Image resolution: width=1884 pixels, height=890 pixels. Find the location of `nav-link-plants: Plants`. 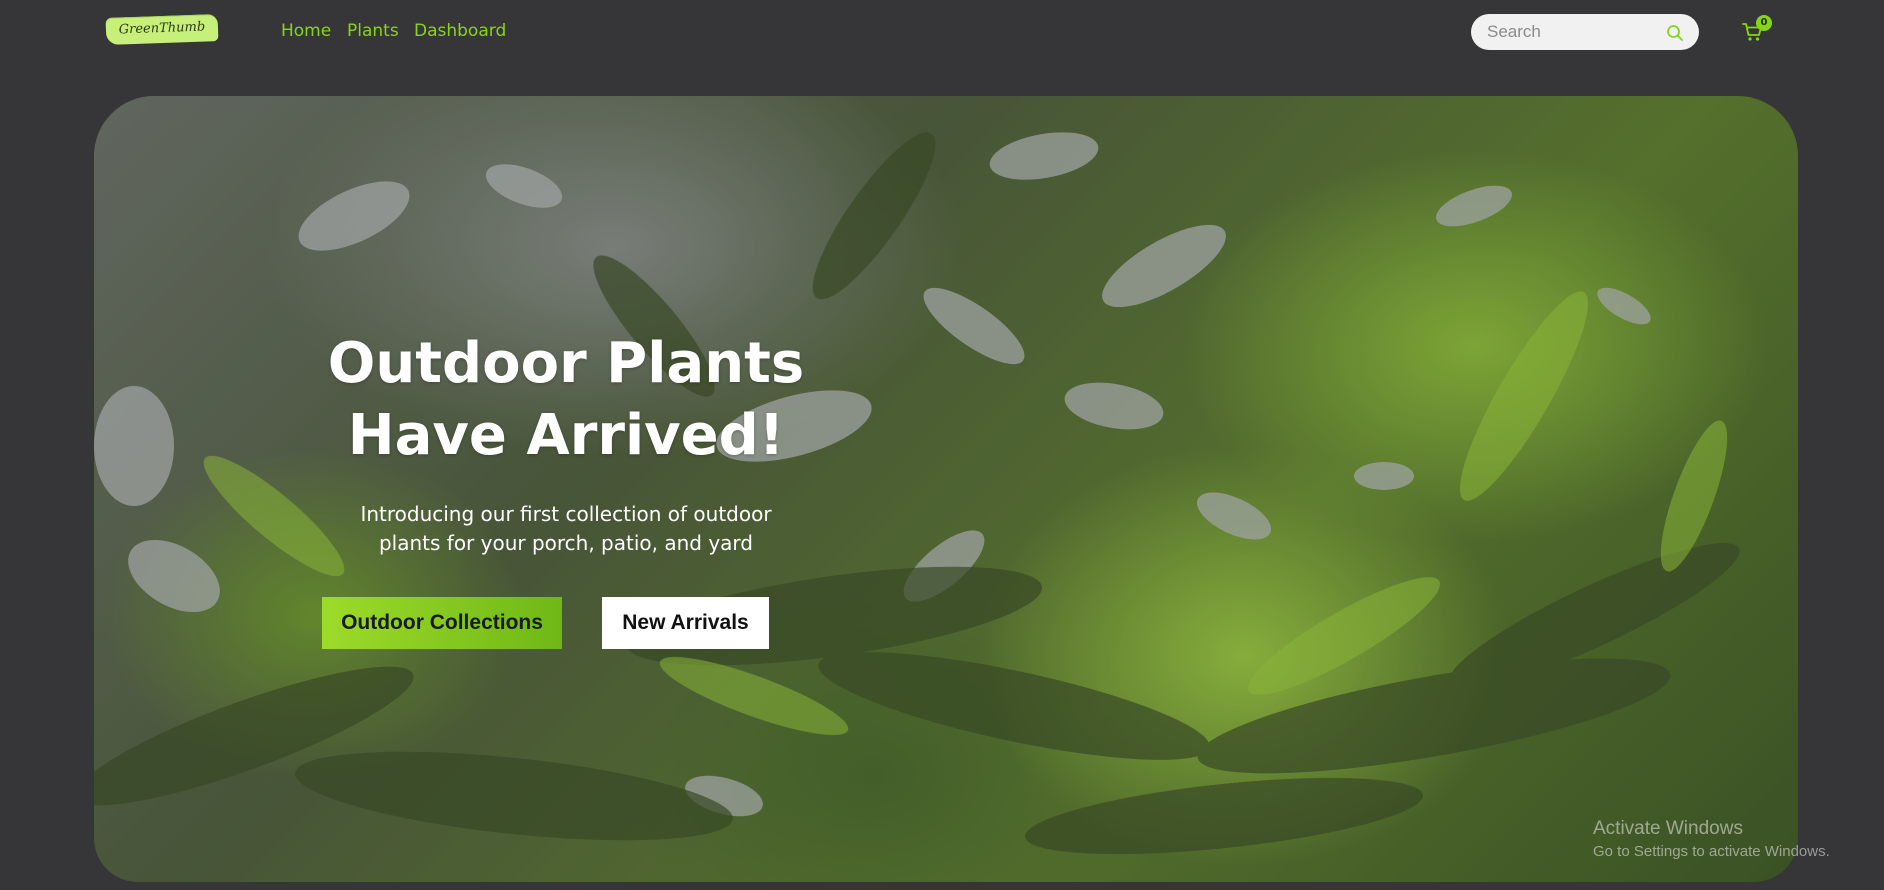

nav-link-plants: Plants is located at coordinates (373, 31).